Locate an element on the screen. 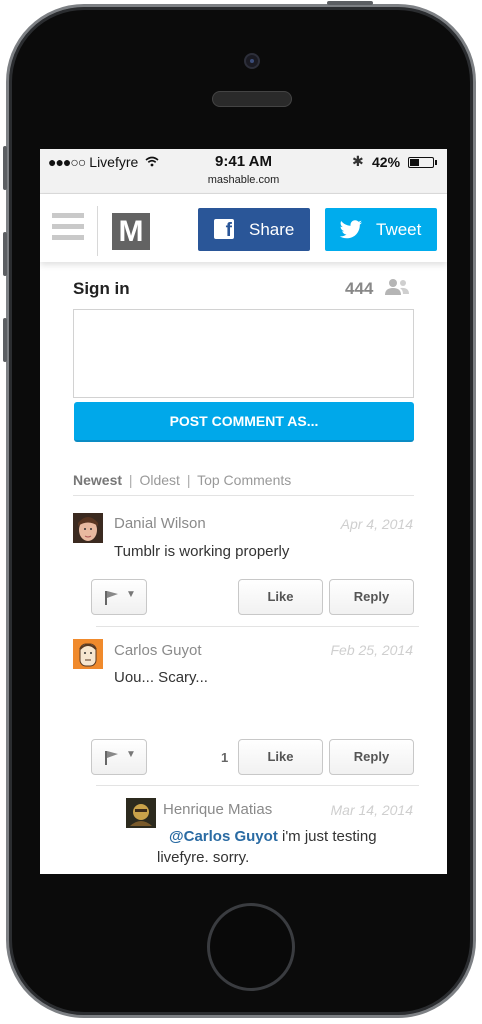 The image size is (482, 1024). volume-down-button is located at coordinates (5, 340).